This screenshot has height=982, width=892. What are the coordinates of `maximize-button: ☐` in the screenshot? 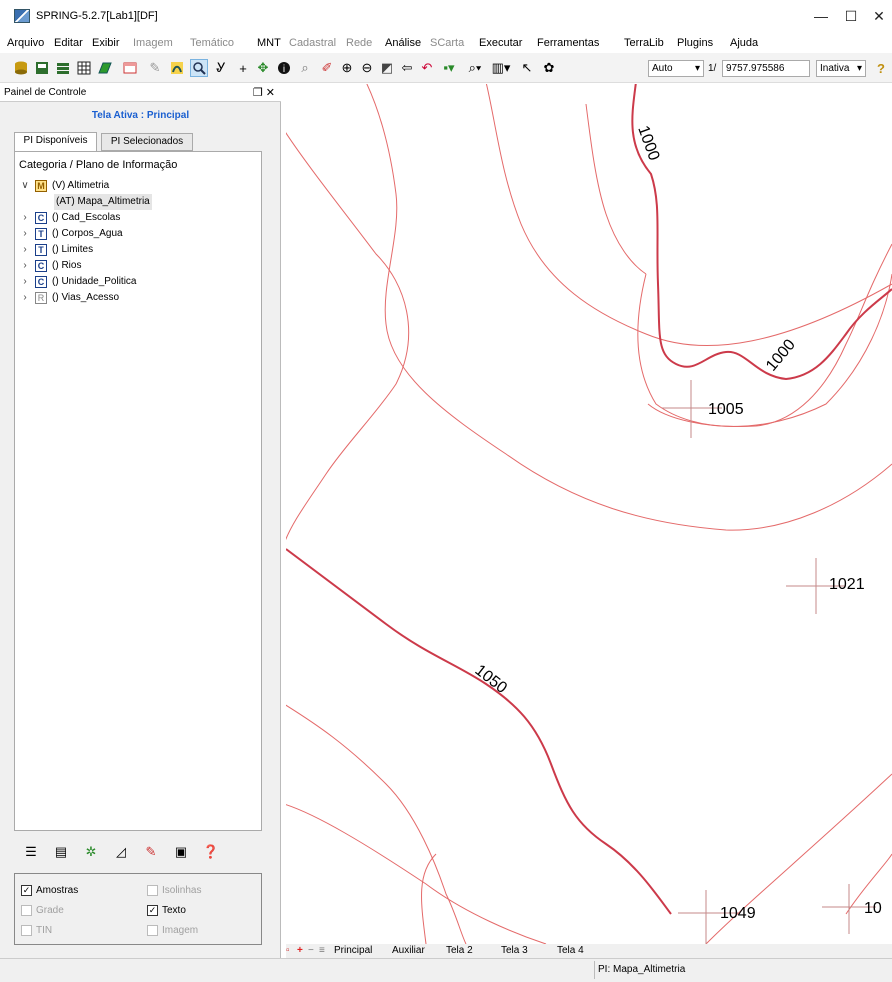 It's located at (851, 16).